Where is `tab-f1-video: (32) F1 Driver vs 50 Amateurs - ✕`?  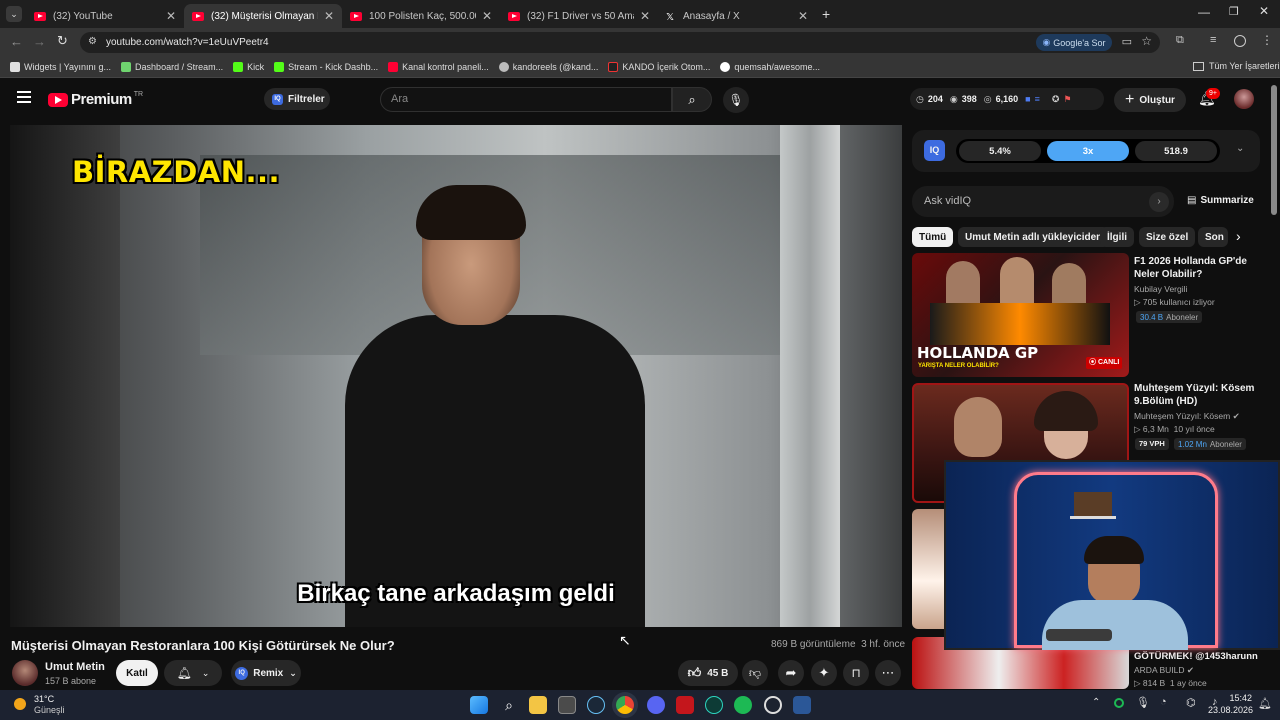
tab-f1-video: (32) F1 Driver vs 50 Amateurs - ✕ is located at coordinates (579, 16).